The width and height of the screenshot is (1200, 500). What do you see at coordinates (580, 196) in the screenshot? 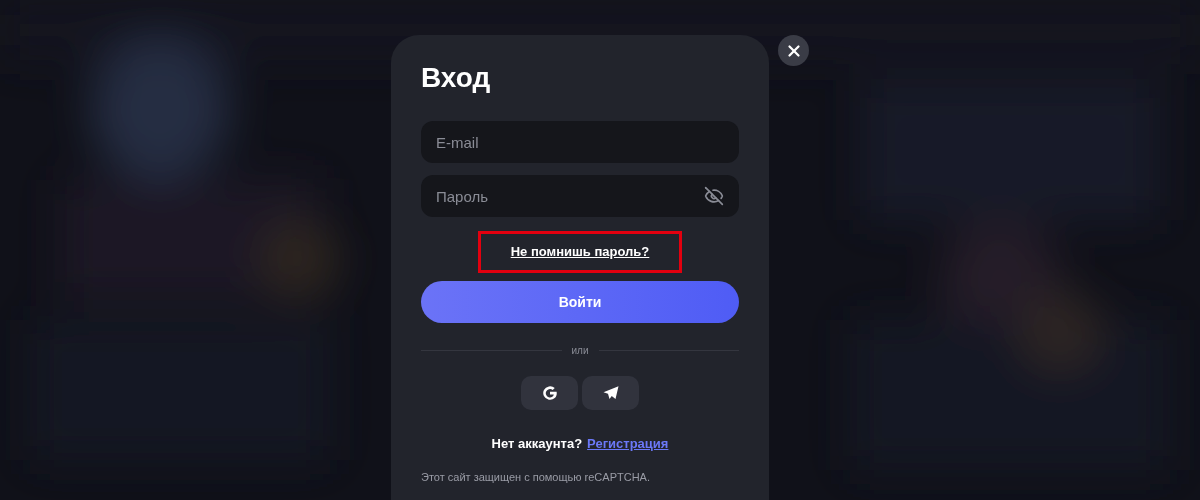
I see `password-field: Пароль` at bounding box center [580, 196].